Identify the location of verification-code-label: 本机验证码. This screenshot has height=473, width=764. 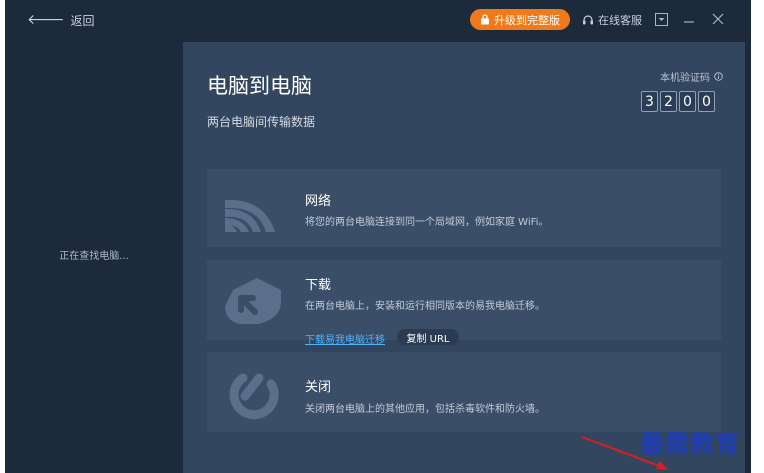
(688, 76).